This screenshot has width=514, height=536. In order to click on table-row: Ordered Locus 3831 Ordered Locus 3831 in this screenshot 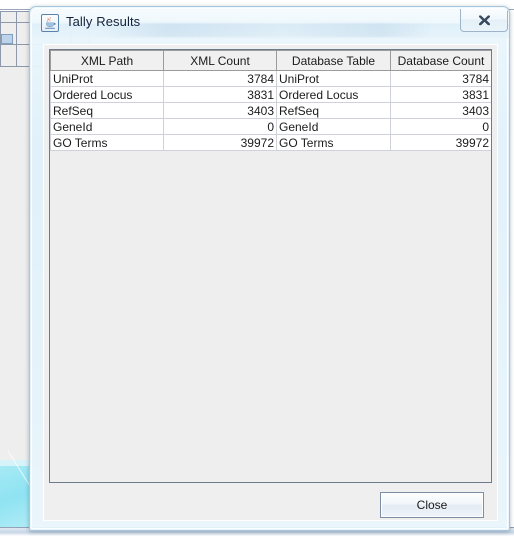, I will do `click(270, 94)`.